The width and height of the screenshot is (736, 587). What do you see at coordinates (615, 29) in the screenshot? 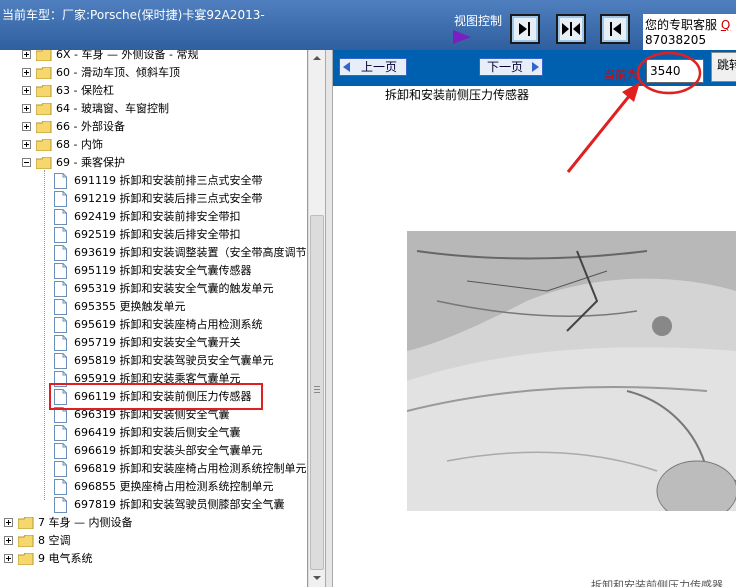
I see `view-left-panel-button` at bounding box center [615, 29].